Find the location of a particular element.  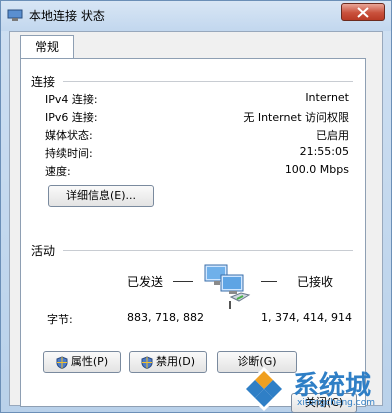

connection-separator is located at coordinates (208, 81).